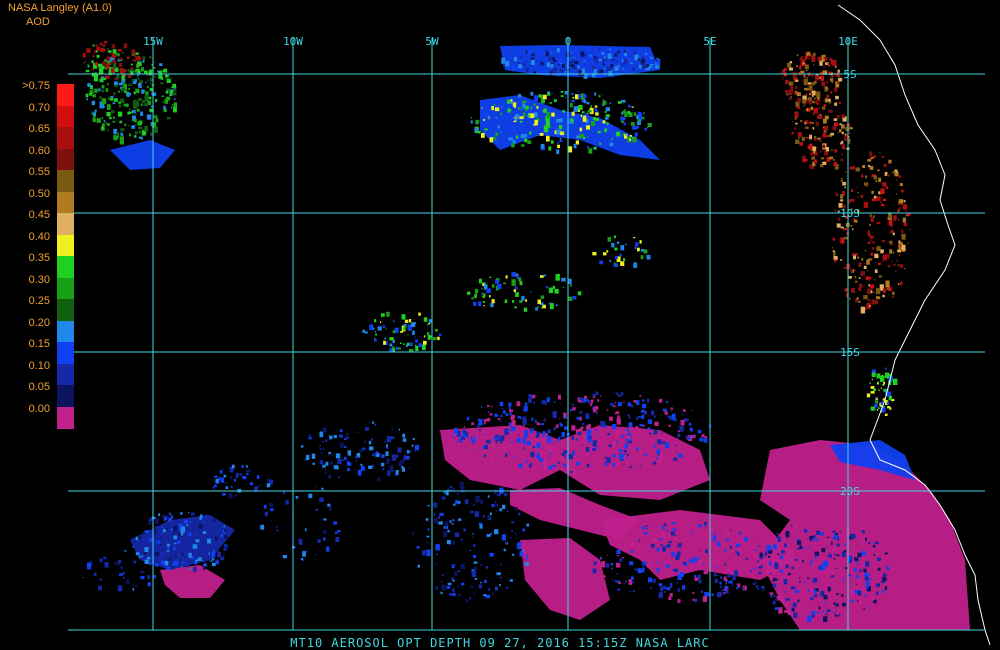 This screenshot has width=1000, height=650. I want to click on colorbar-label: 0.40, so click(39, 236).